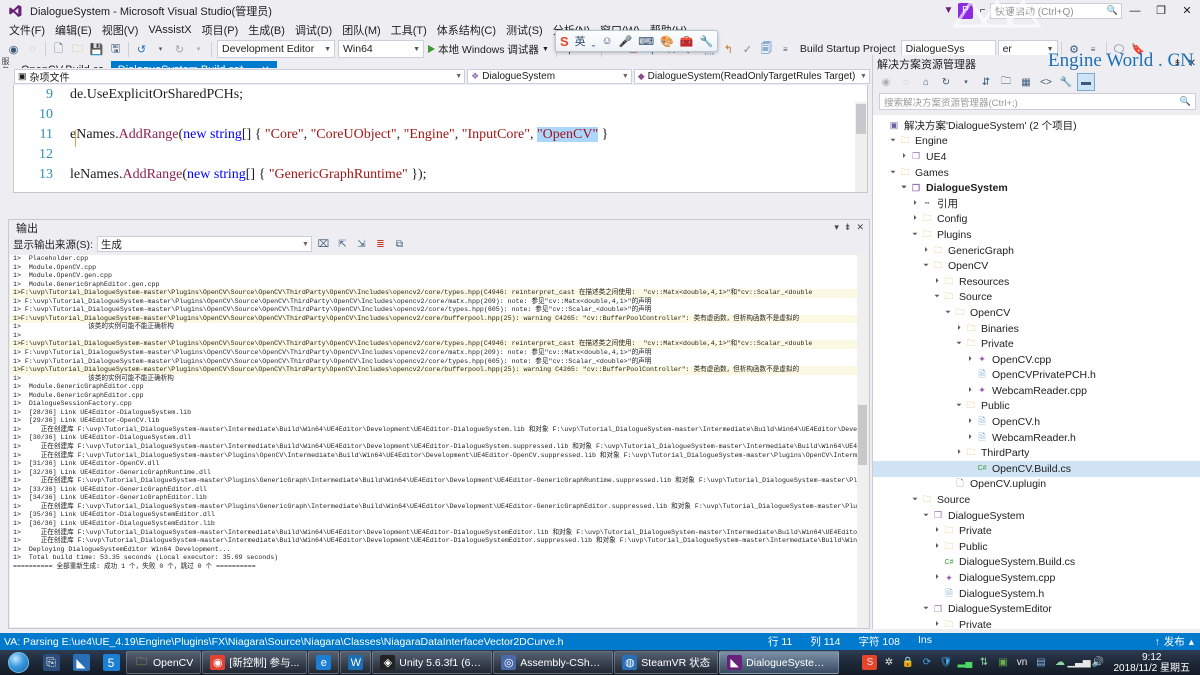 This screenshot has height=675, width=1200. What do you see at coordinates (1036, 547) in the screenshot?
I see `tree-item: ⏵ 🗀 Public` at bounding box center [1036, 547].